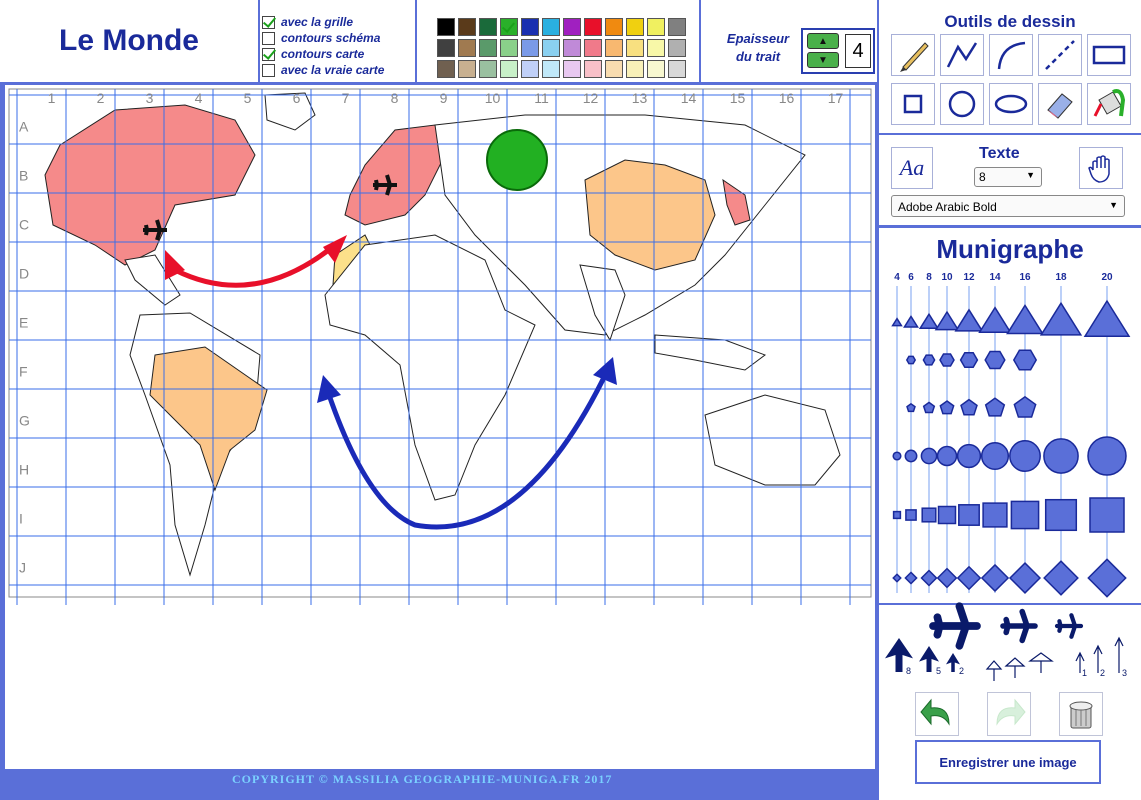 This screenshot has width=1141, height=800. I want to click on text-heading: Texte, so click(999, 153).